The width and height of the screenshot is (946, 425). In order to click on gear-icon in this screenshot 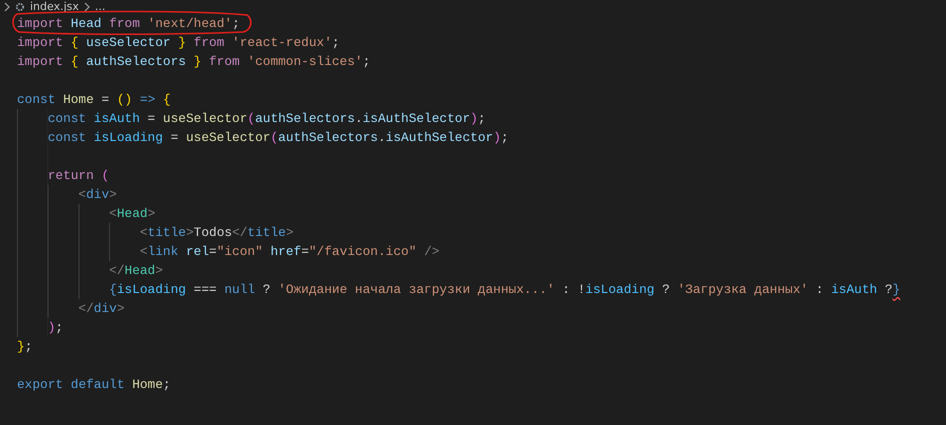, I will do `click(20, 7)`.